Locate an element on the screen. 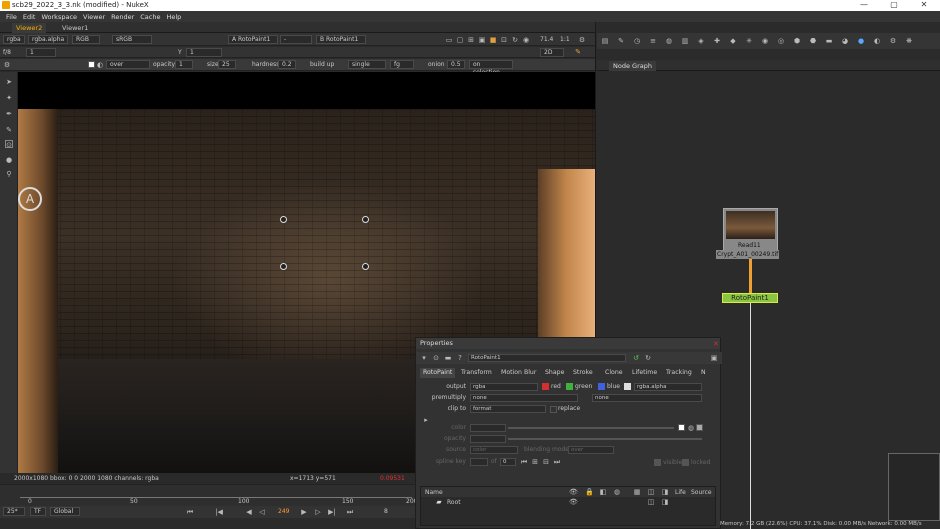 The width and height of the screenshot is (940, 529). collapse-icon: ▾ is located at coordinates (424, 358).